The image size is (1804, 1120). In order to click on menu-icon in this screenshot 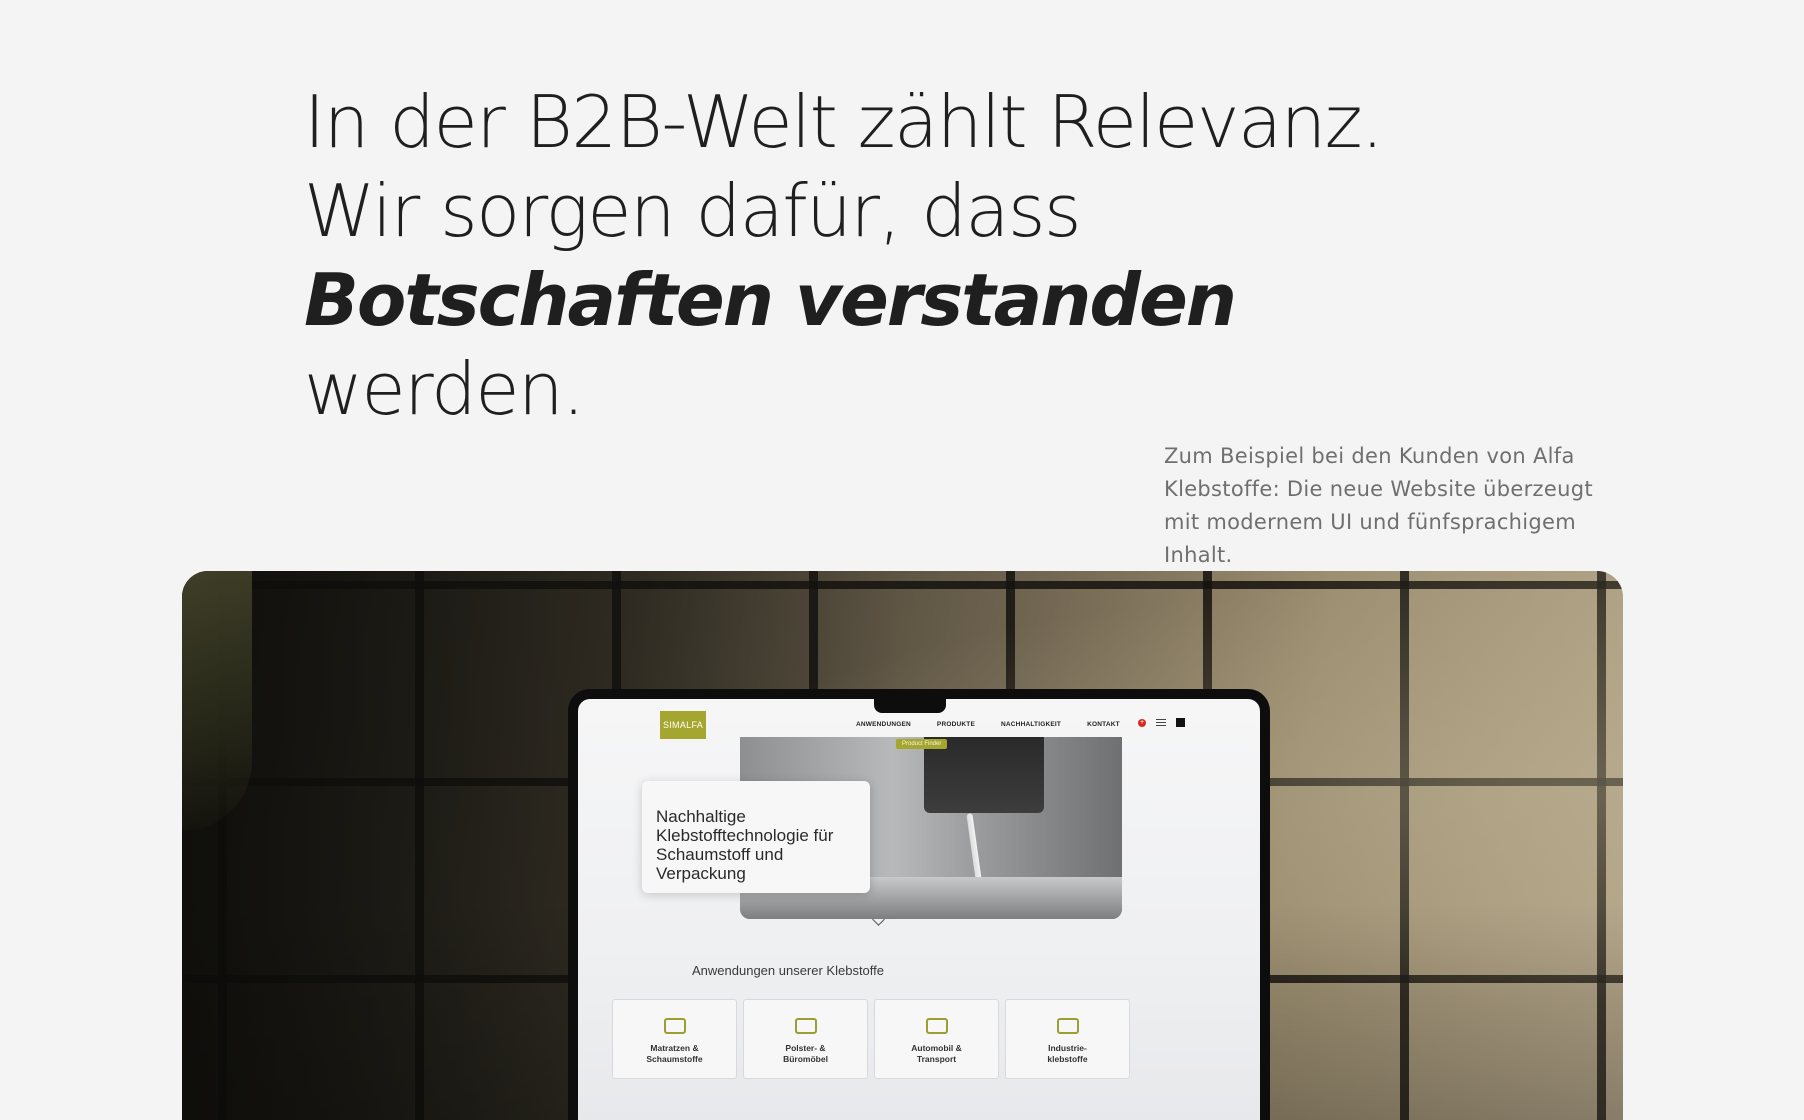, I will do `click(1161, 722)`.